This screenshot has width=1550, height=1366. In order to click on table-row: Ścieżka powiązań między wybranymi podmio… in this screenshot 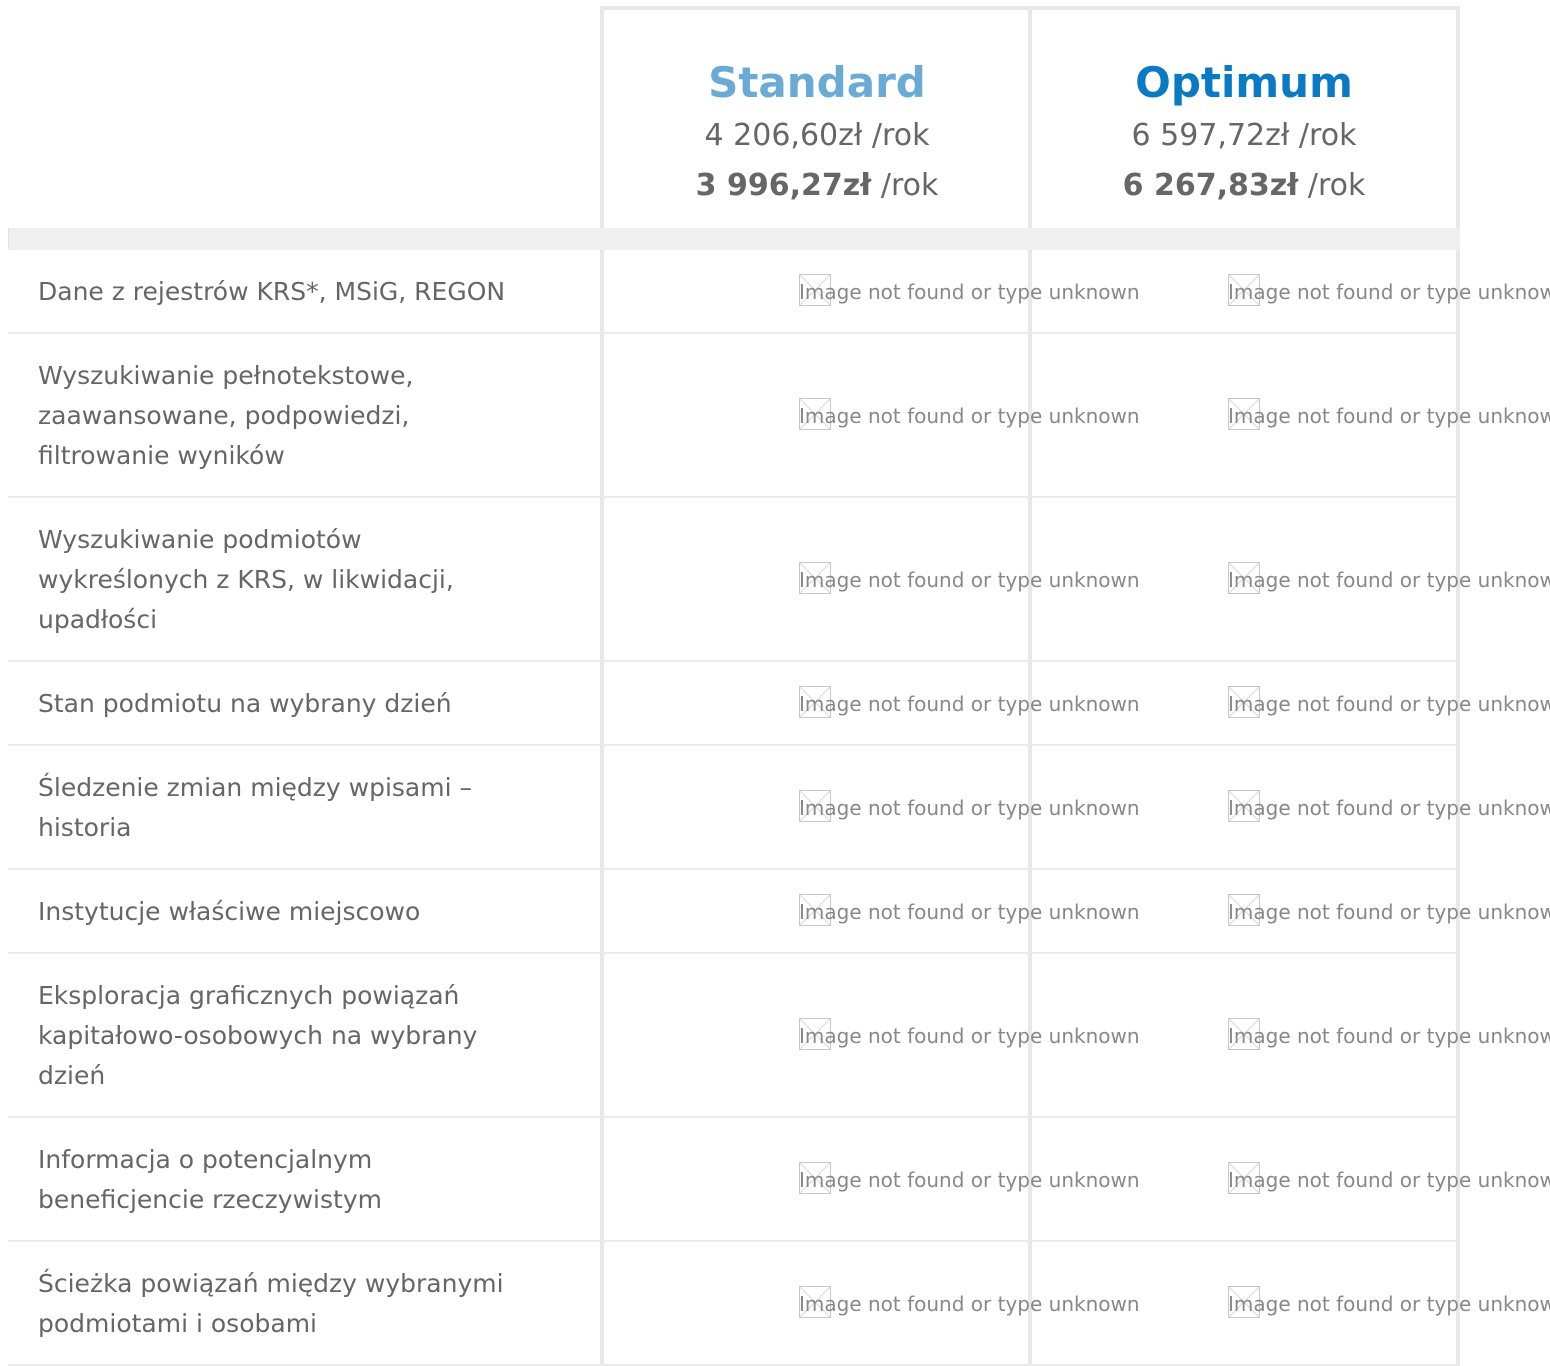, I will do `click(779, 1304)`.